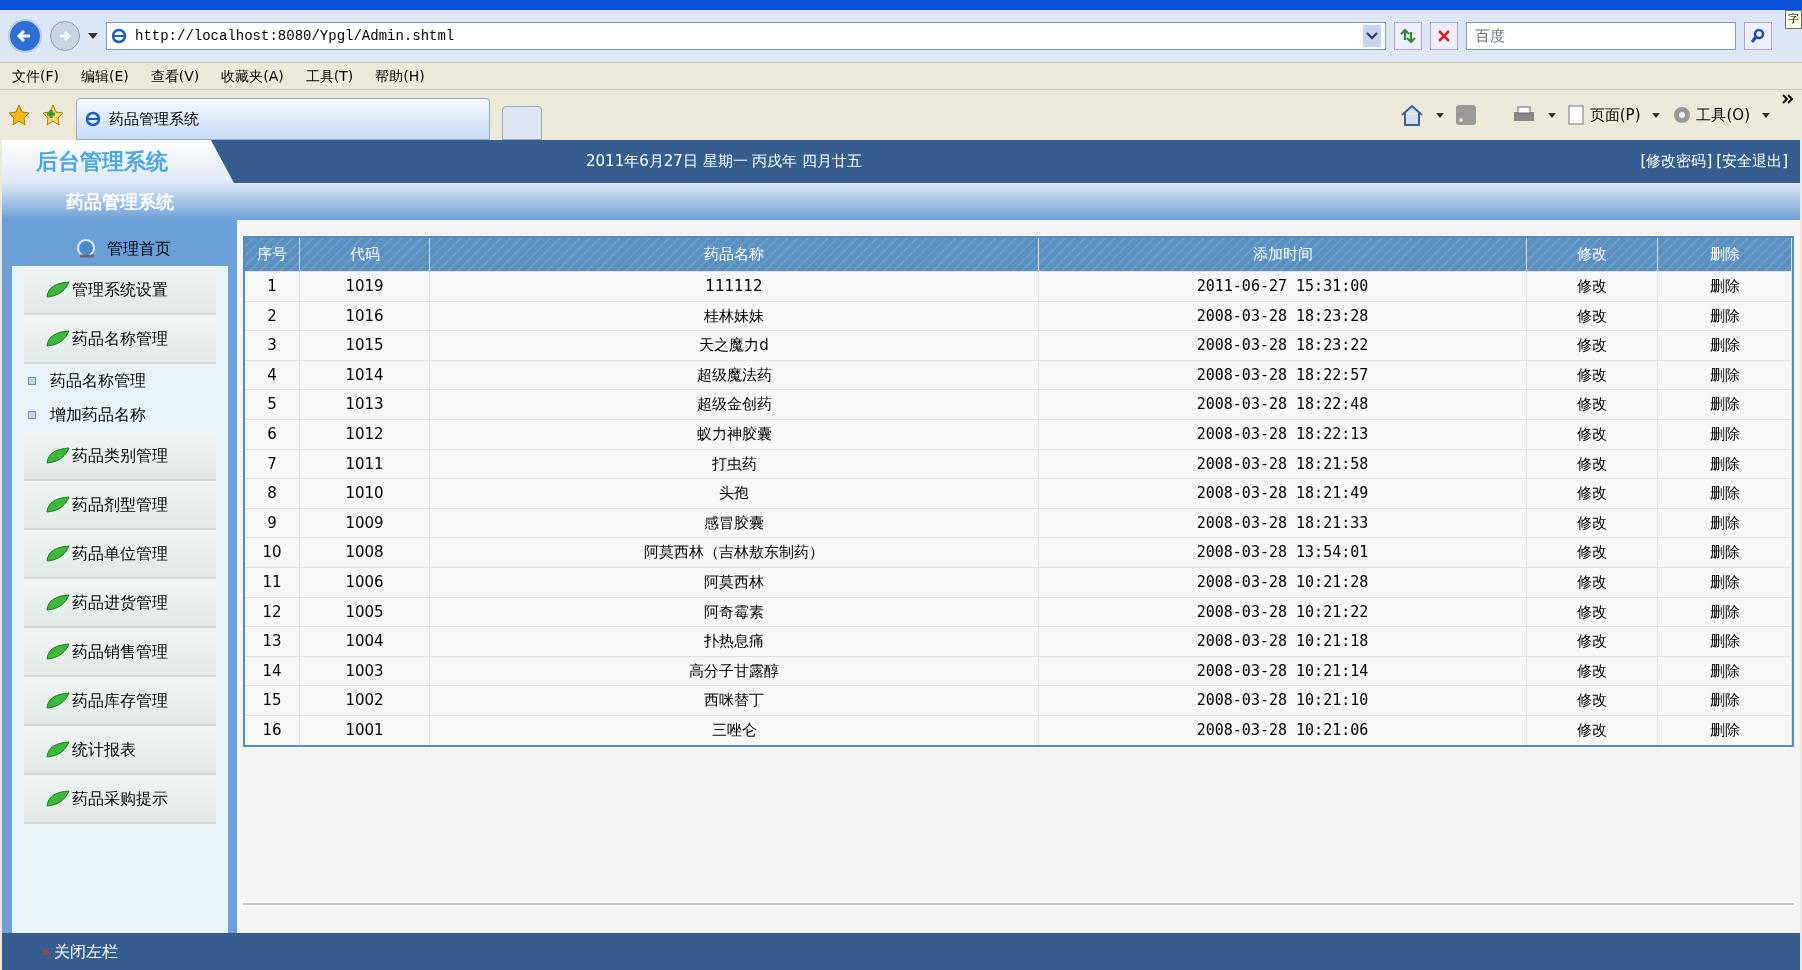 The height and width of the screenshot is (970, 1802). I want to click on subheader-title: 药品管理系统, so click(120, 202).